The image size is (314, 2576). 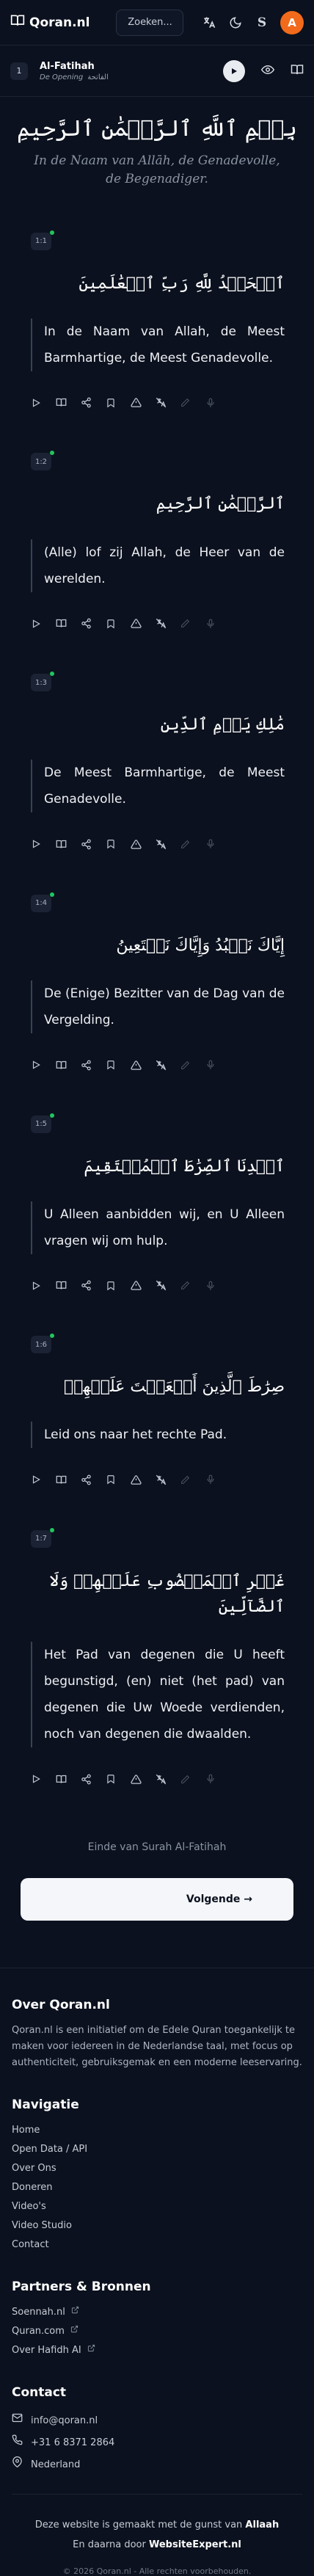 What do you see at coordinates (222, 725) in the screenshot?
I see `verse-arabic: مَٰلِكِ يَوۡمِ ٱلدِّينِ` at bounding box center [222, 725].